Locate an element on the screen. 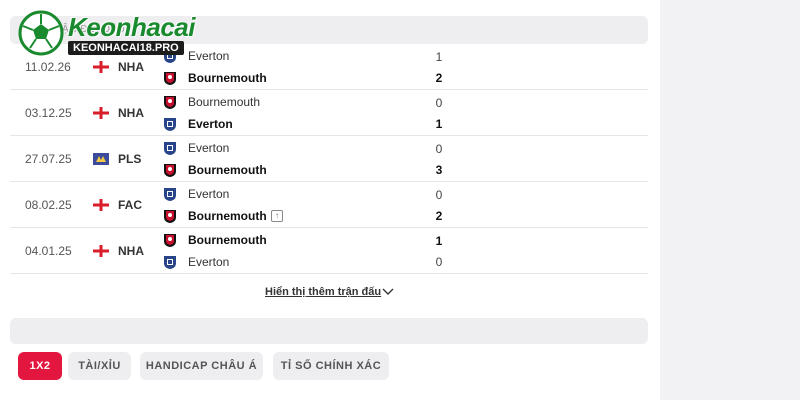 This screenshot has height=400, width=800. match-date: 03.12.25 is located at coordinates (48, 113).